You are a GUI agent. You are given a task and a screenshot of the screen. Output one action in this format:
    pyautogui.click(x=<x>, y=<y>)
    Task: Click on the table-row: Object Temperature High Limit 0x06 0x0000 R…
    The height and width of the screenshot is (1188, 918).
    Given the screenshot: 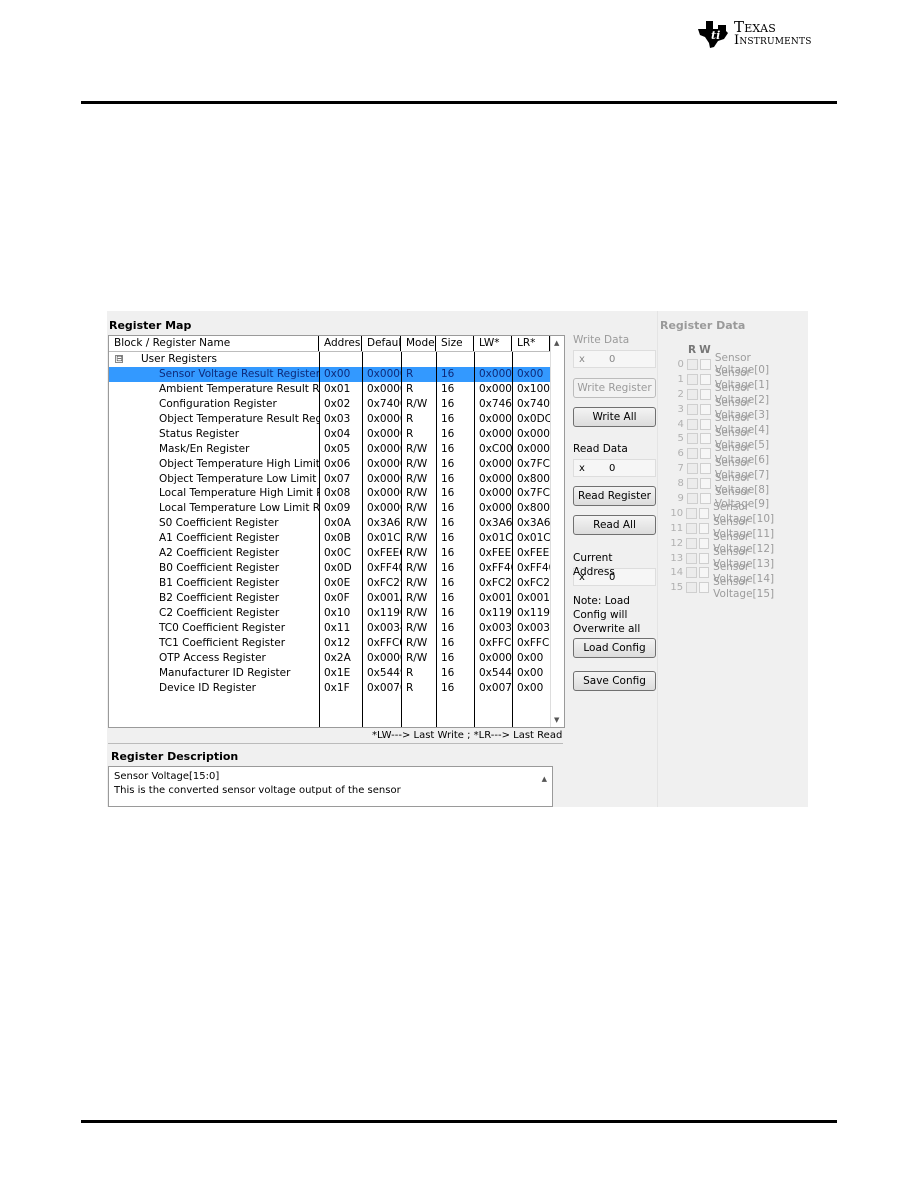 What is the action you would take?
    pyautogui.click(x=336, y=464)
    